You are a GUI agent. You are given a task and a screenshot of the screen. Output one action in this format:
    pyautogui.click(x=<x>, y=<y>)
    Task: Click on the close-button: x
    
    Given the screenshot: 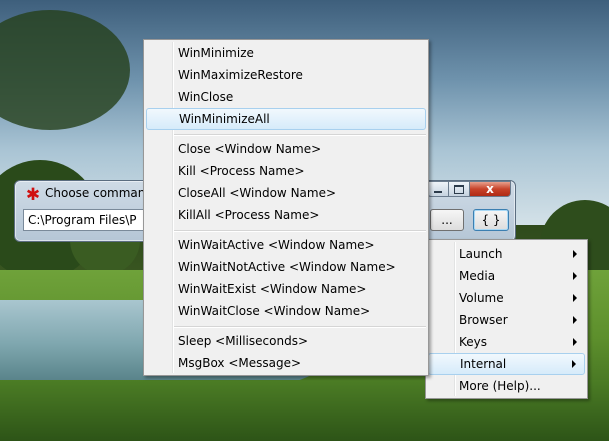 What is the action you would take?
    pyautogui.click(x=490, y=189)
    